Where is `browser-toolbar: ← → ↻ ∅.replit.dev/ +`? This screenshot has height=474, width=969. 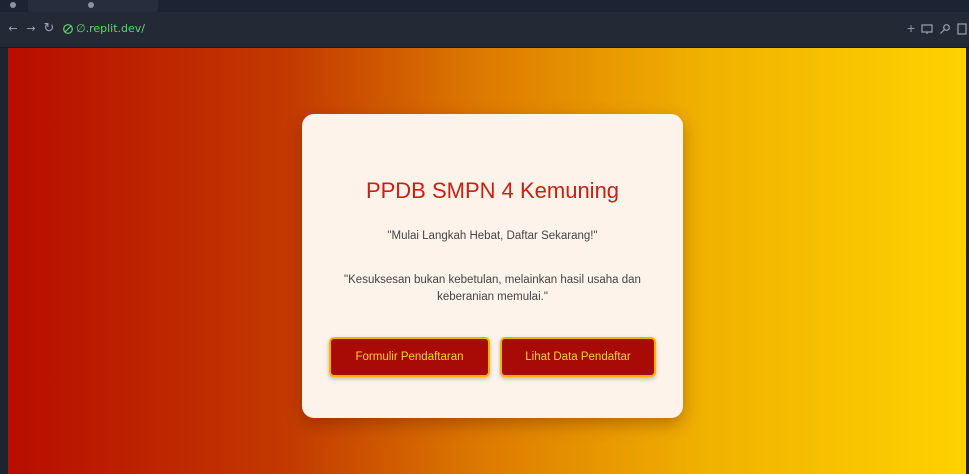 browser-toolbar: ← → ↻ ∅.replit.dev/ + is located at coordinates (484, 30).